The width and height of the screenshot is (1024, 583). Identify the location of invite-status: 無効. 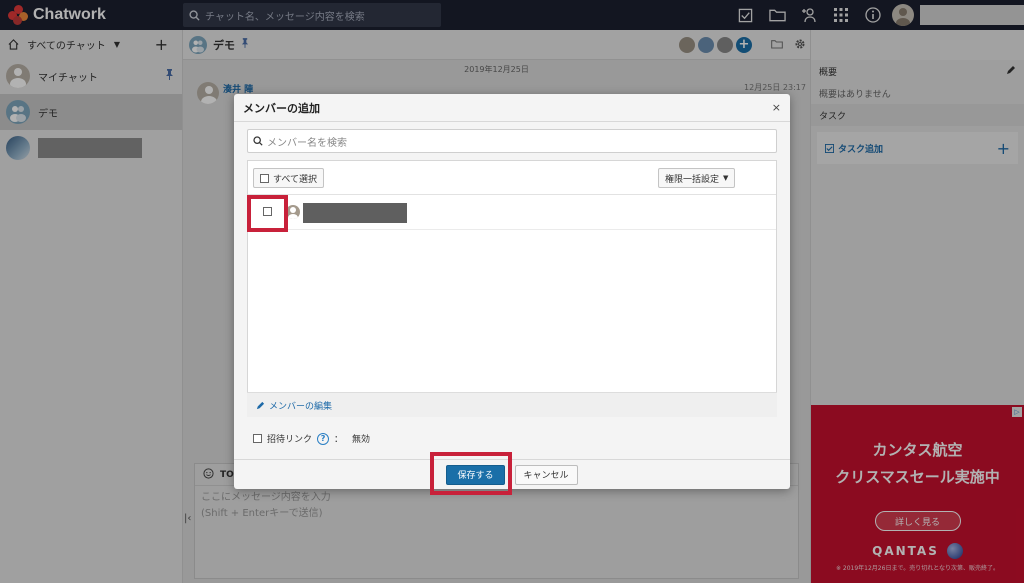
(361, 440).